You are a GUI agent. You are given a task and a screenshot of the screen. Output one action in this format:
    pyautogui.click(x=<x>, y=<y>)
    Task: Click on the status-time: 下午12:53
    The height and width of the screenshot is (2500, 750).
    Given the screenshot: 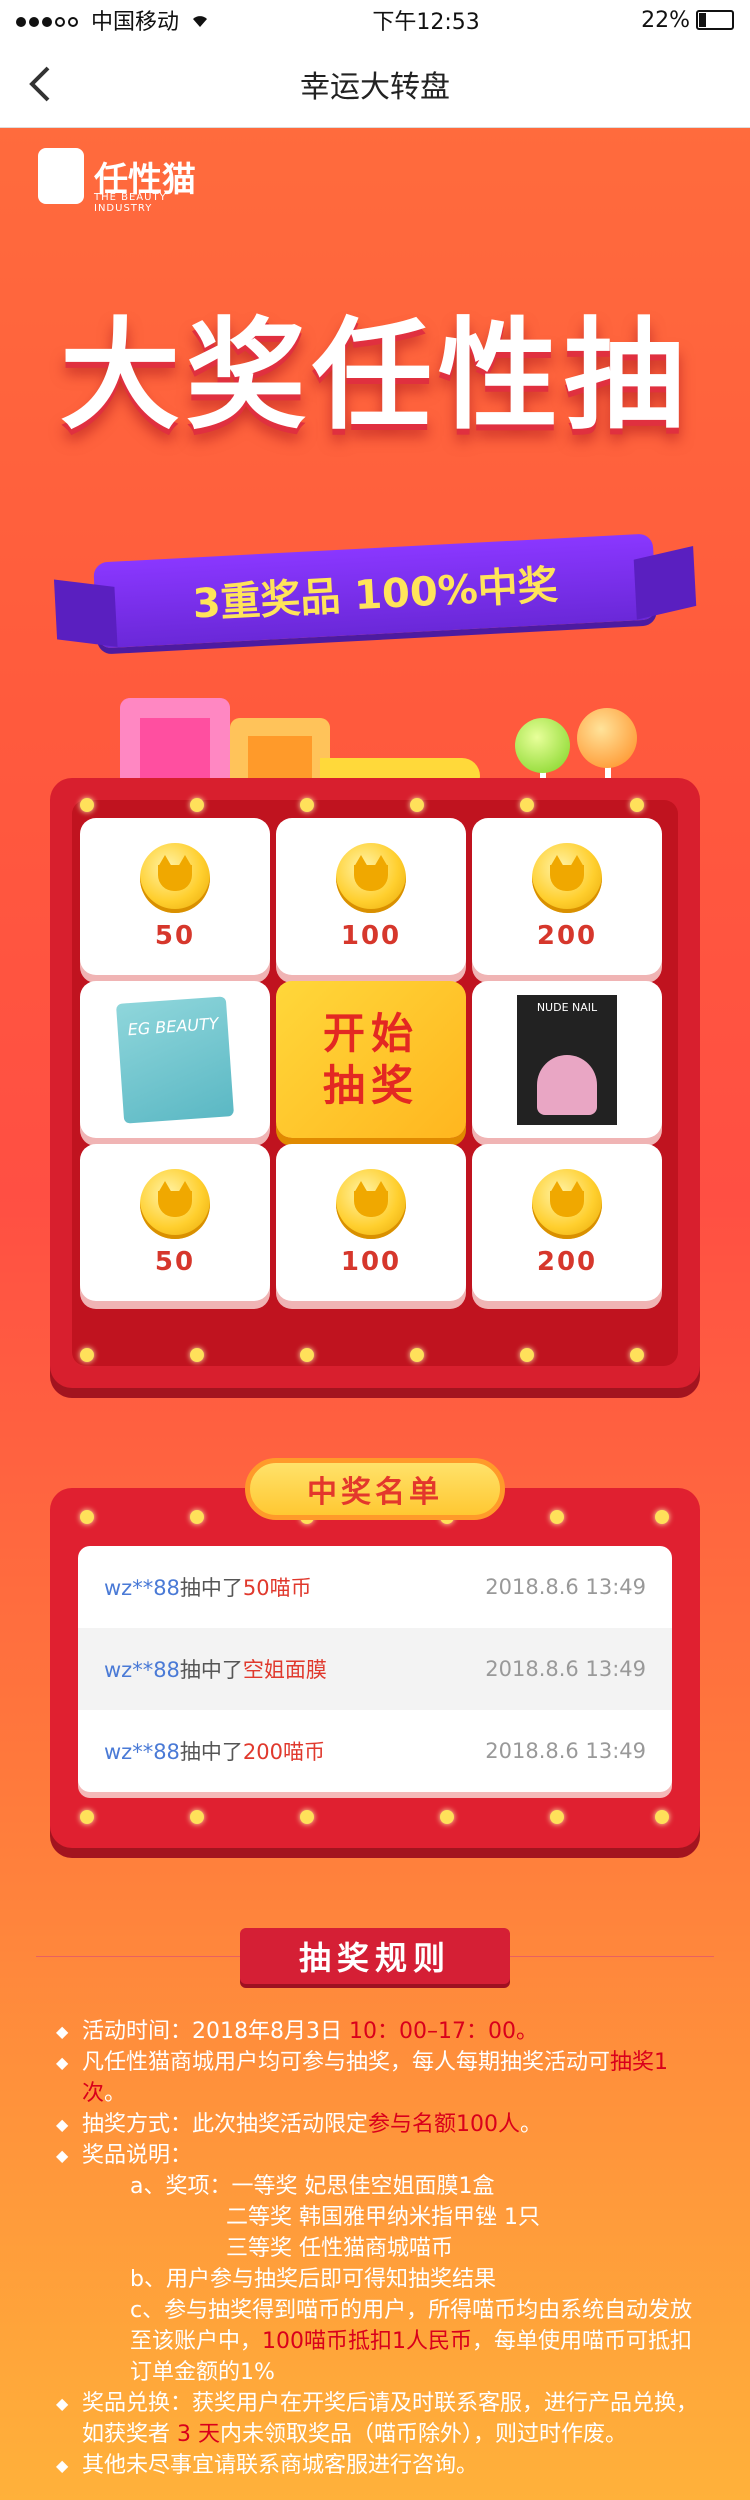 What is the action you would take?
    pyautogui.click(x=426, y=22)
    